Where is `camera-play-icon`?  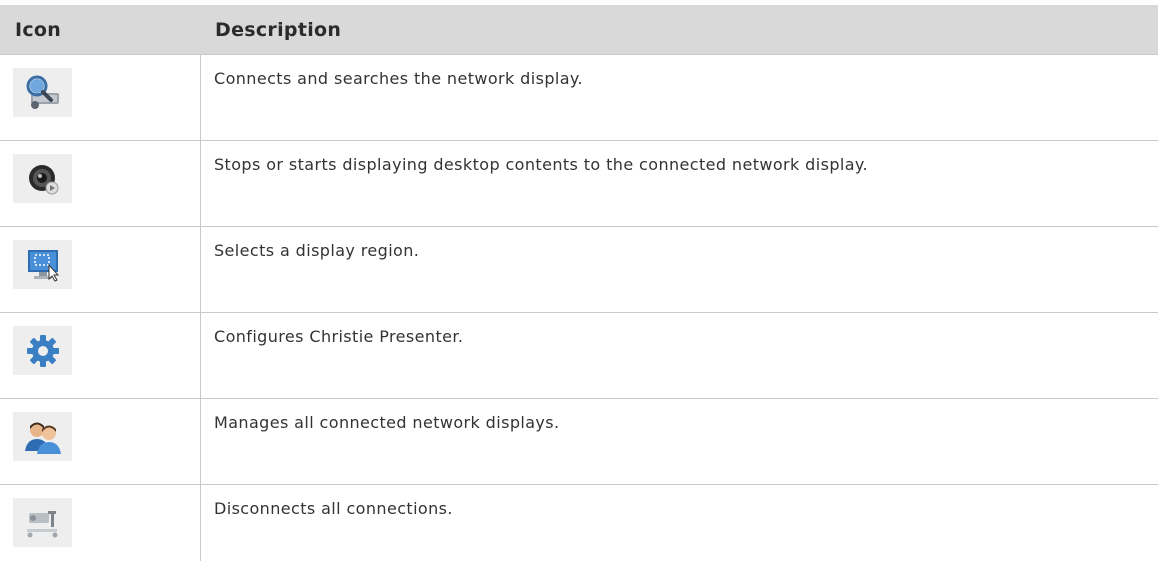
camera-play-icon is located at coordinates (42, 178).